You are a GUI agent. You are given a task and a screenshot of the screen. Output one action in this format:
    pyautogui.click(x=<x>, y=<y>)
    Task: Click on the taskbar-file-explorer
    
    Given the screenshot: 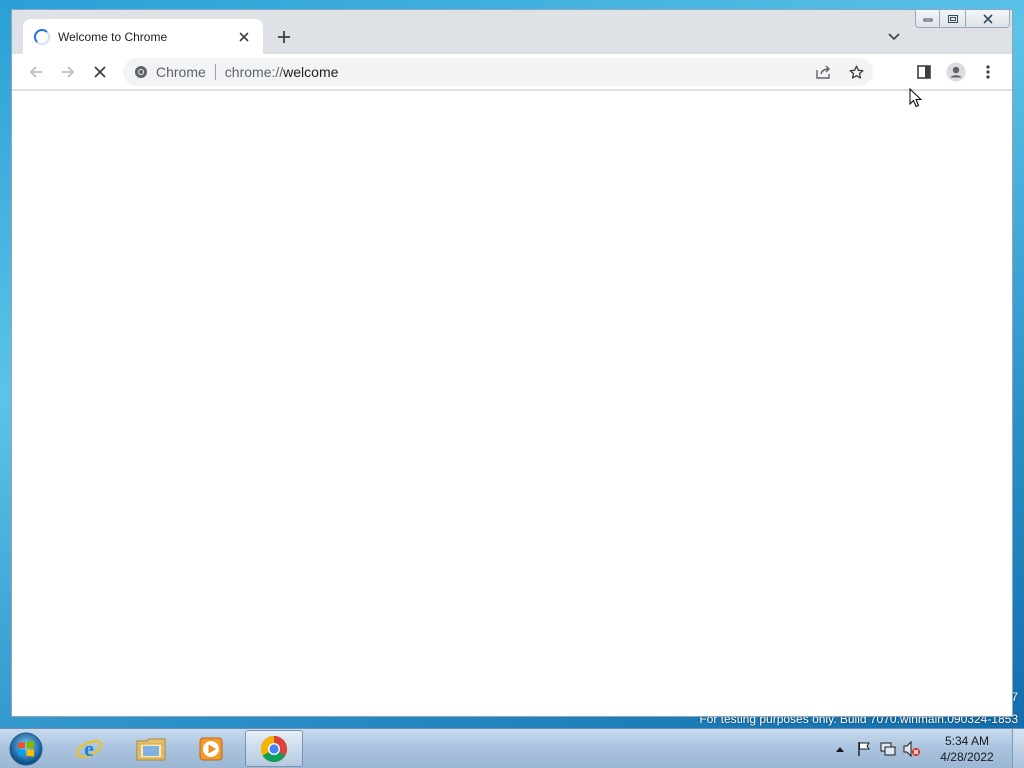 What is the action you would take?
    pyautogui.click(x=151, y=748)
    